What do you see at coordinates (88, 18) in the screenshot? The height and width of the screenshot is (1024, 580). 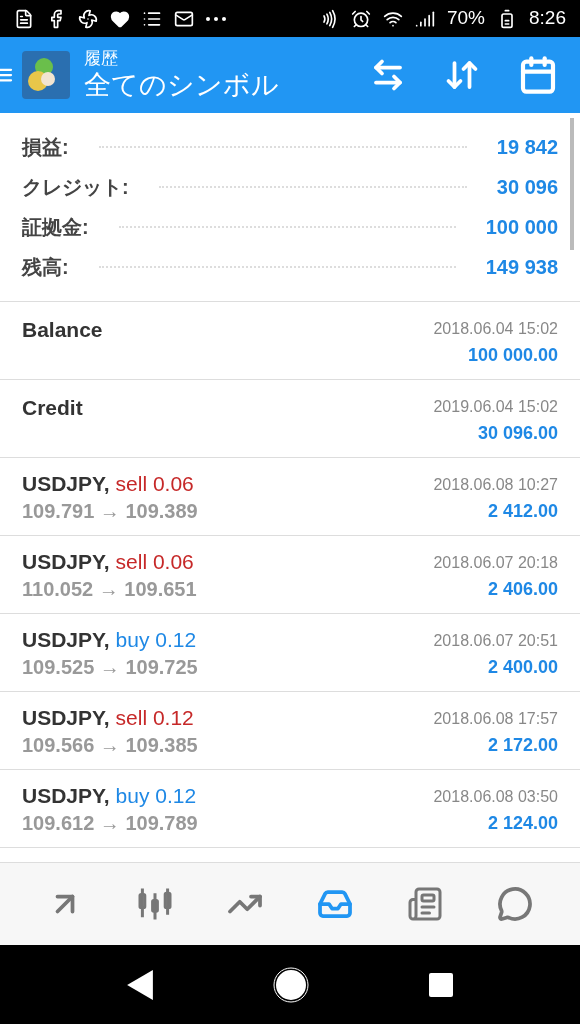 I see `fan-icon` at bounding box center [88, 18].